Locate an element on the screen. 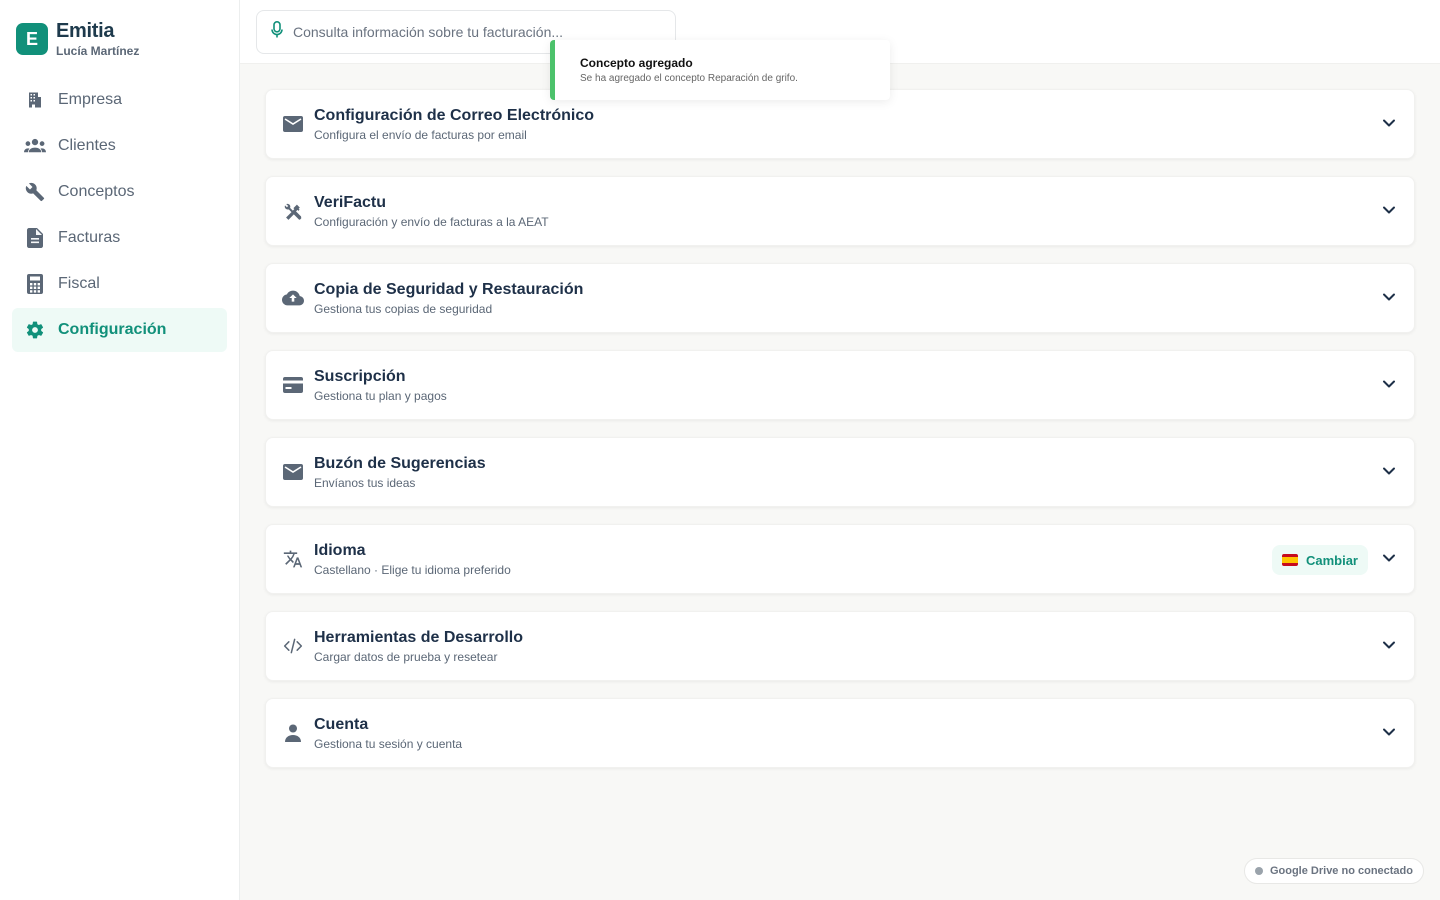  sidebar-item-label: Empresa is located at coordinates (90, 99).